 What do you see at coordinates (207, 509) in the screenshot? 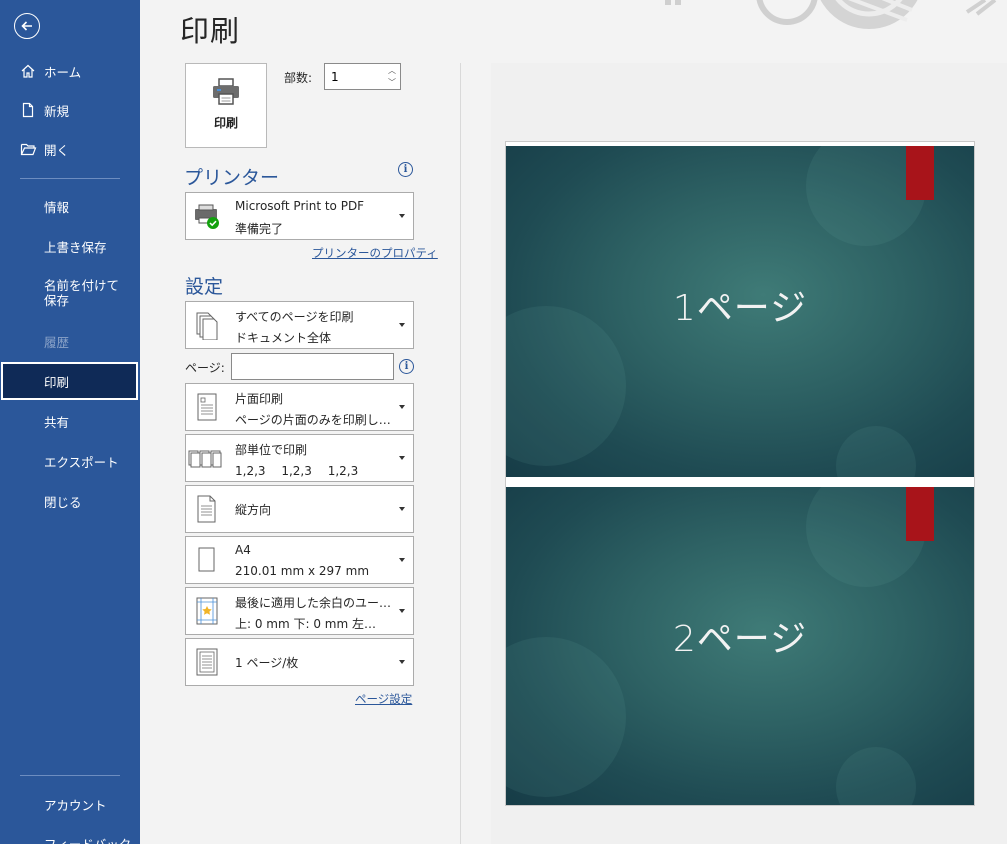
I see `portrait-page-icon` at bounding box center [207, 509].